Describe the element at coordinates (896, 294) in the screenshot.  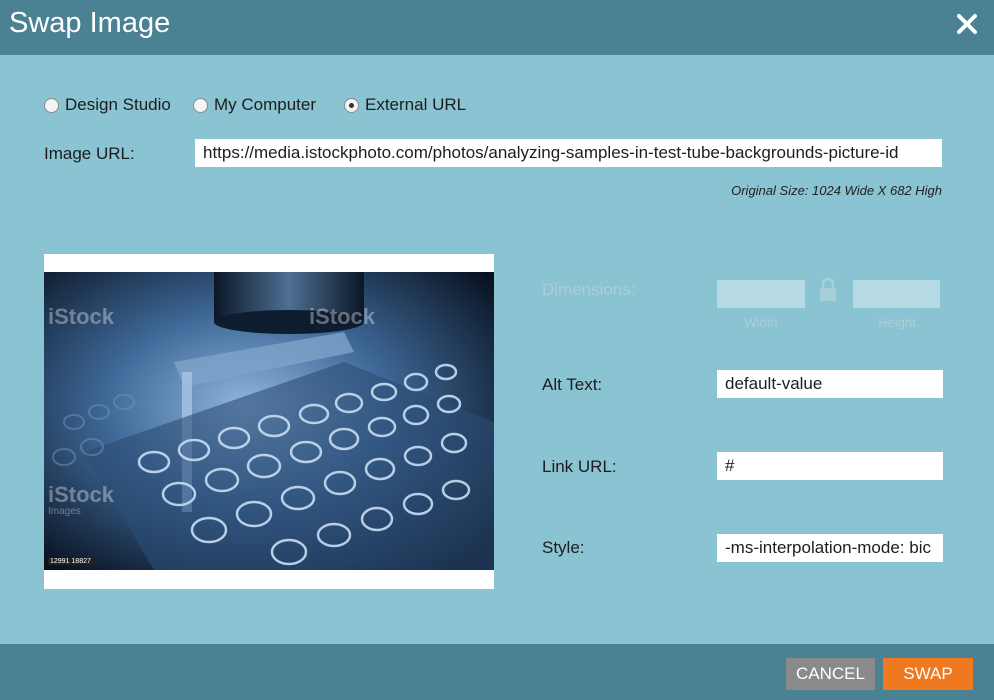
I see `height-input` at that location.